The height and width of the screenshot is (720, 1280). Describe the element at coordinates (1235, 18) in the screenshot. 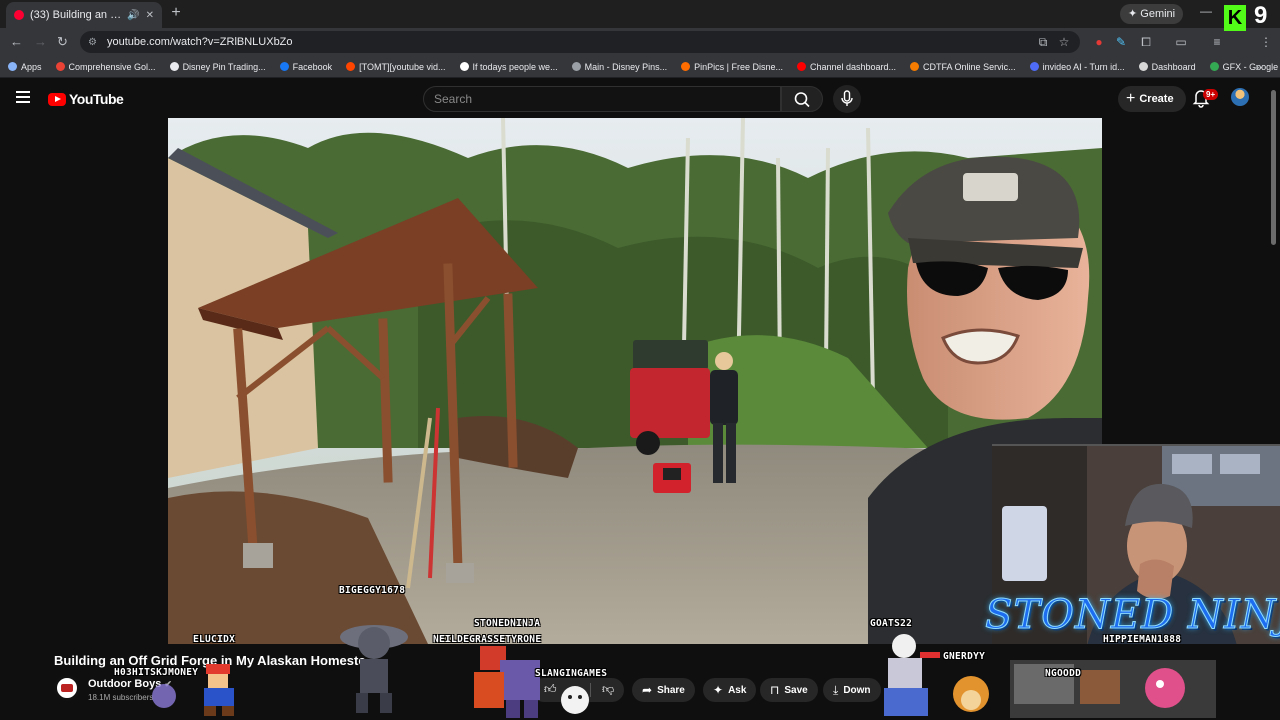

I see `kick-logo-overlay: K` at that location.